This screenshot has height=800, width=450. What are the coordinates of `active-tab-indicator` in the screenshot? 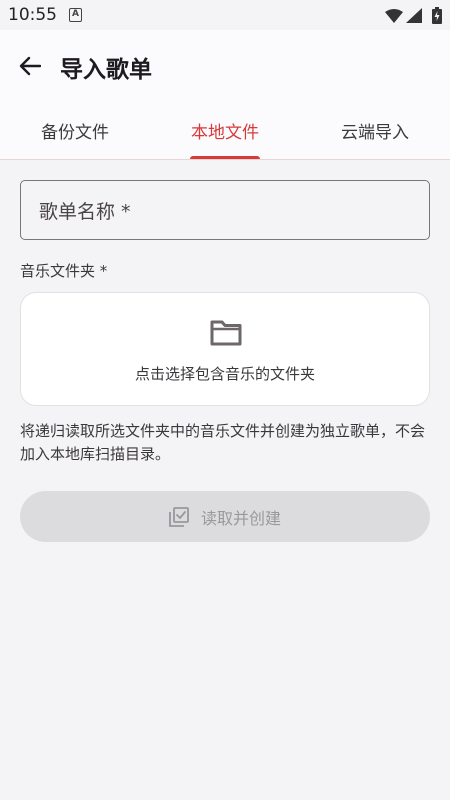 It's located at (225, 157).